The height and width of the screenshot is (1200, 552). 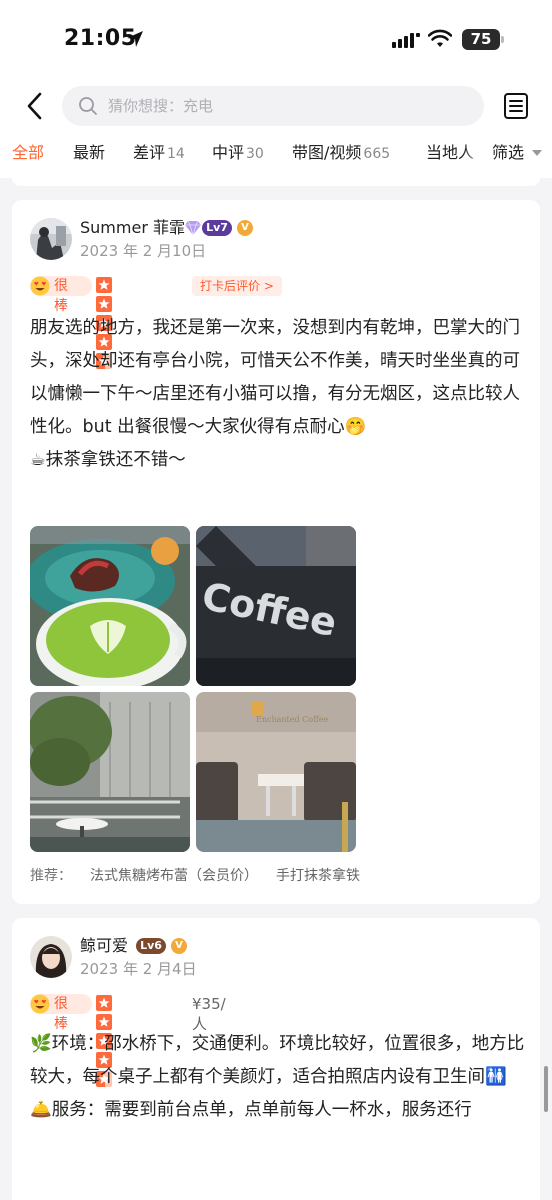 What do you see at coordinates (35, 106) in the screenshot?
I see `back-arrow-icon` at bounding box center [35, 106].